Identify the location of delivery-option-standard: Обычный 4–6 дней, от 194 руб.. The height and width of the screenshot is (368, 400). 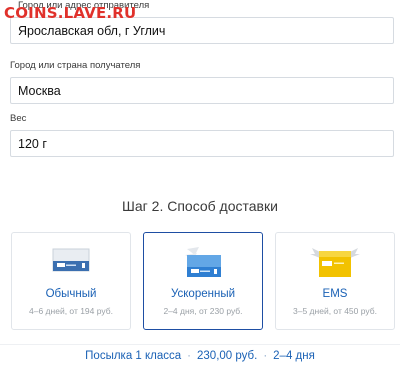
(71, 281).